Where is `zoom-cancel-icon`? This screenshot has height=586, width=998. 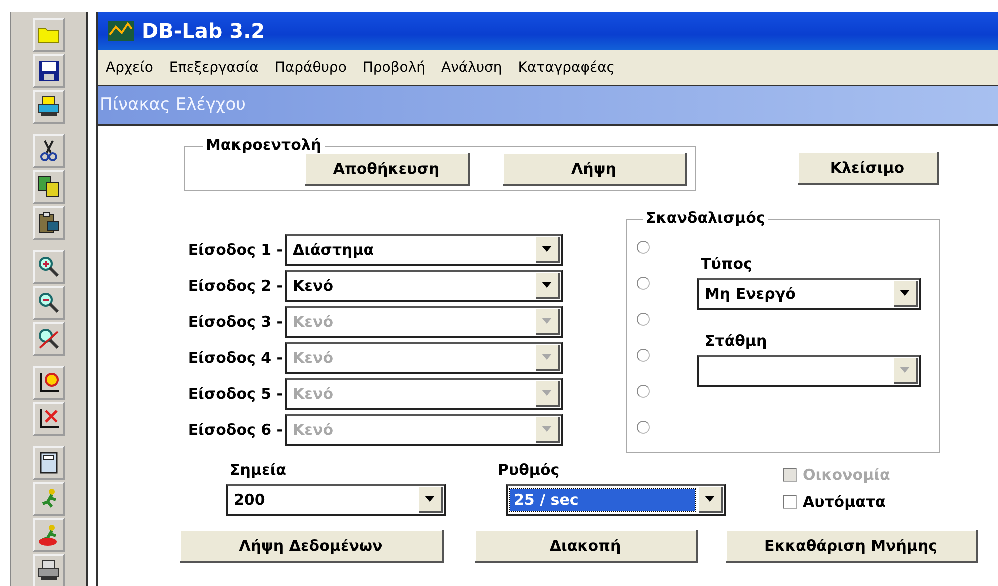
zoom-cancel-icon is located at coordinates (48, 339).